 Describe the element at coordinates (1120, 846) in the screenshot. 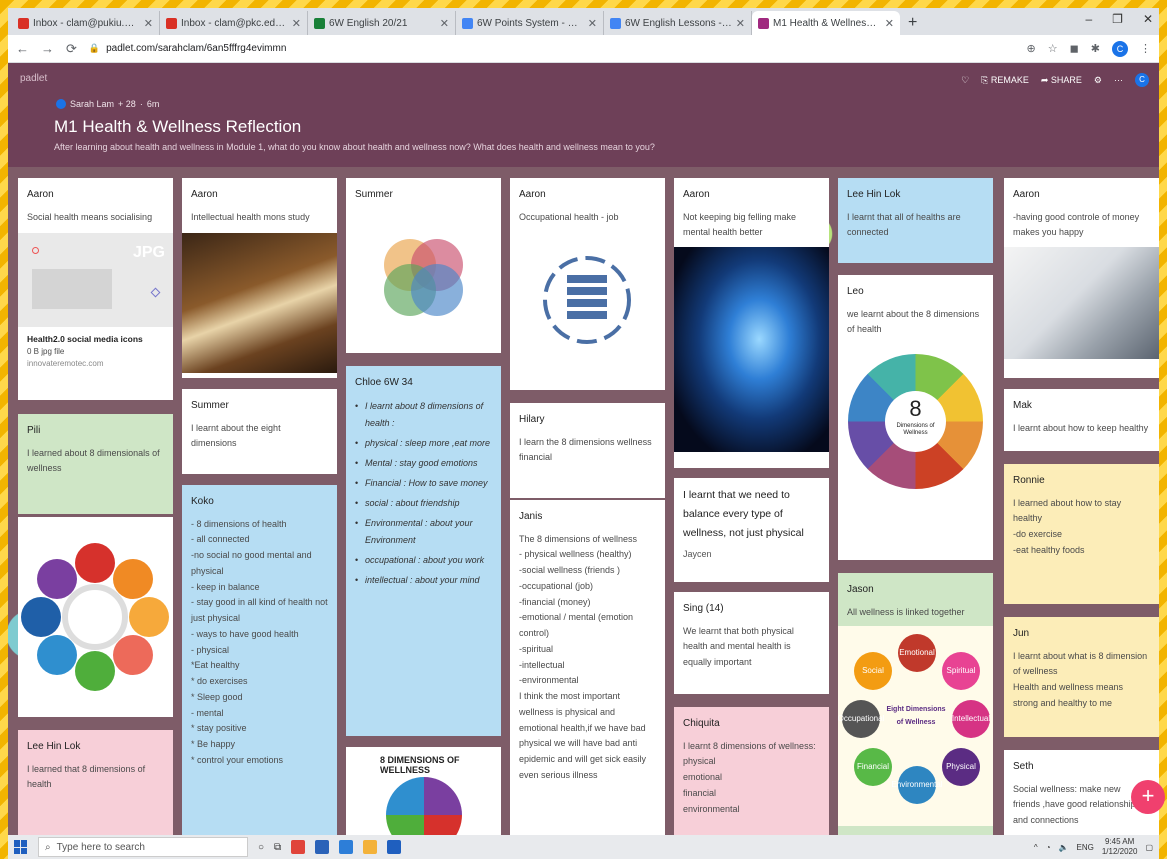

I see `clock: 9:45 AM 1/12/2020` at that location.